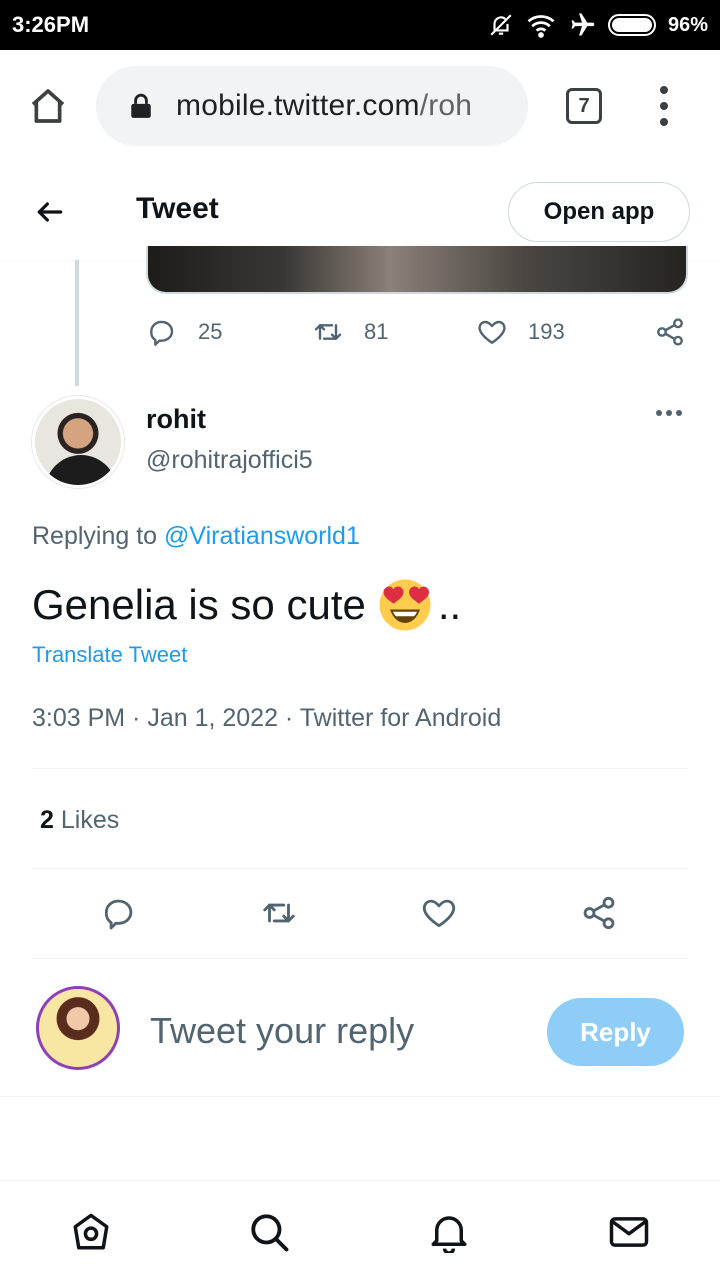 The height and width of the screenshot is (1280, 720). I want to click on home-icon, so click(91, 1231).